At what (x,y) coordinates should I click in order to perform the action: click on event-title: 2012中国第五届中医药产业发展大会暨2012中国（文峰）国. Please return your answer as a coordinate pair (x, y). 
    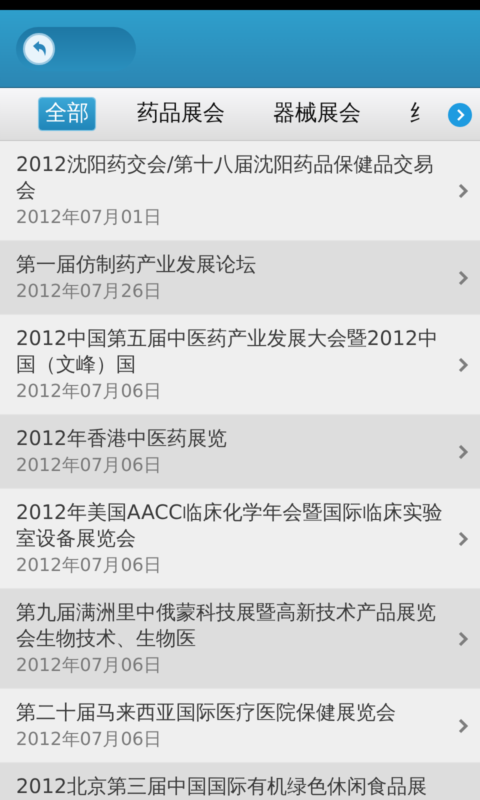
    Looking at the image, I should click on (227, 351).